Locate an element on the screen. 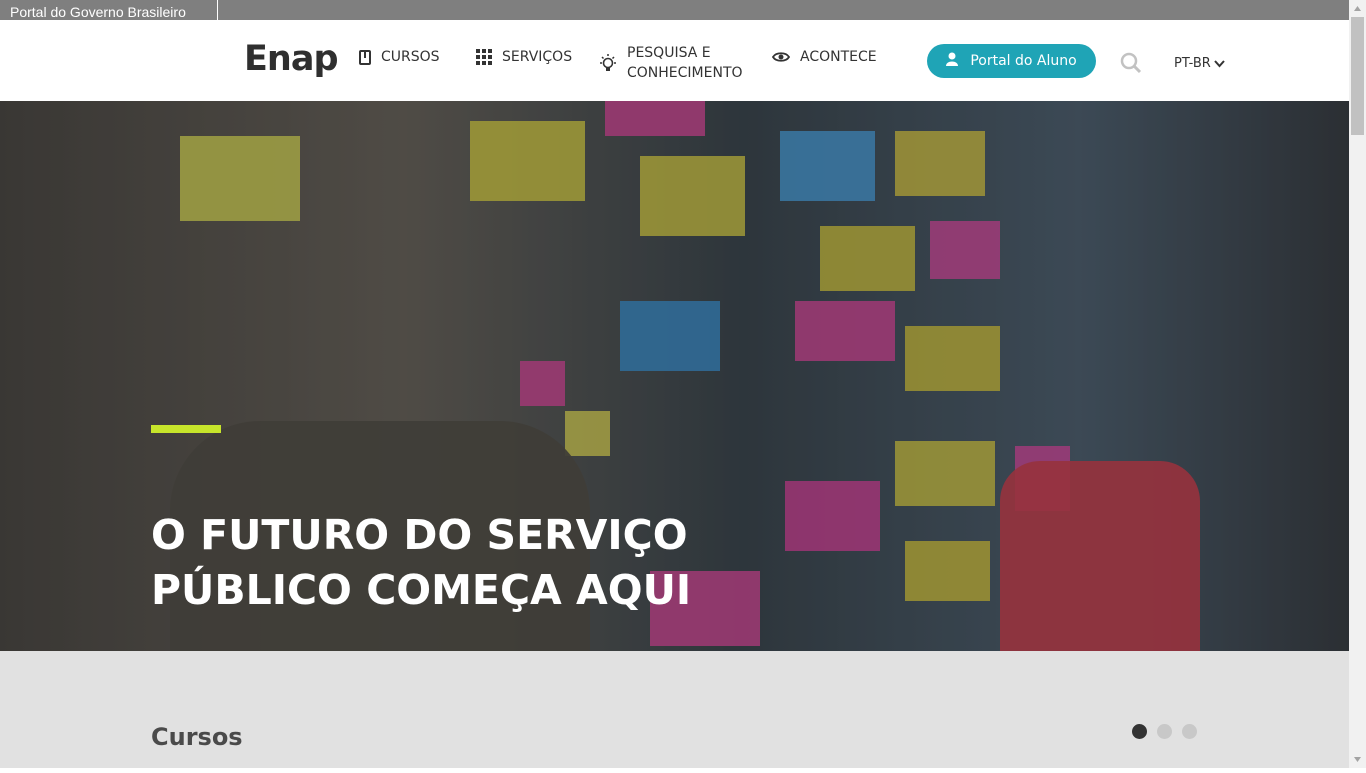  nav-acontece: ACONTECE is located at coordinates (824, 57).